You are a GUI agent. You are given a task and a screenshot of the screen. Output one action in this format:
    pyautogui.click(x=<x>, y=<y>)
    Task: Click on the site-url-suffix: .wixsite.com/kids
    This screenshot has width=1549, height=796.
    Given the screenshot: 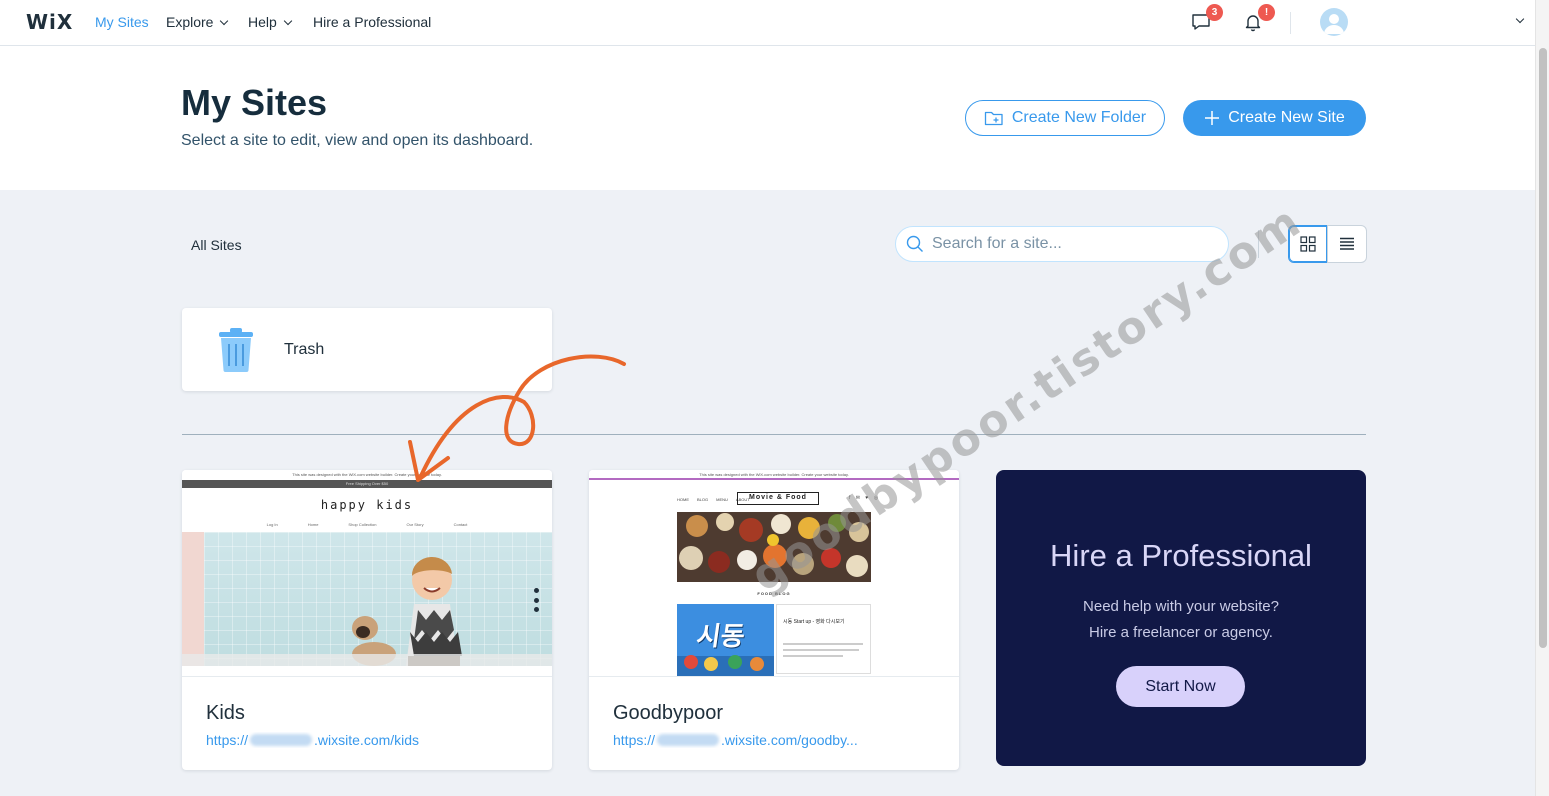 What is the action you would take?
    pyautogui.click(x=367, y=740)
    